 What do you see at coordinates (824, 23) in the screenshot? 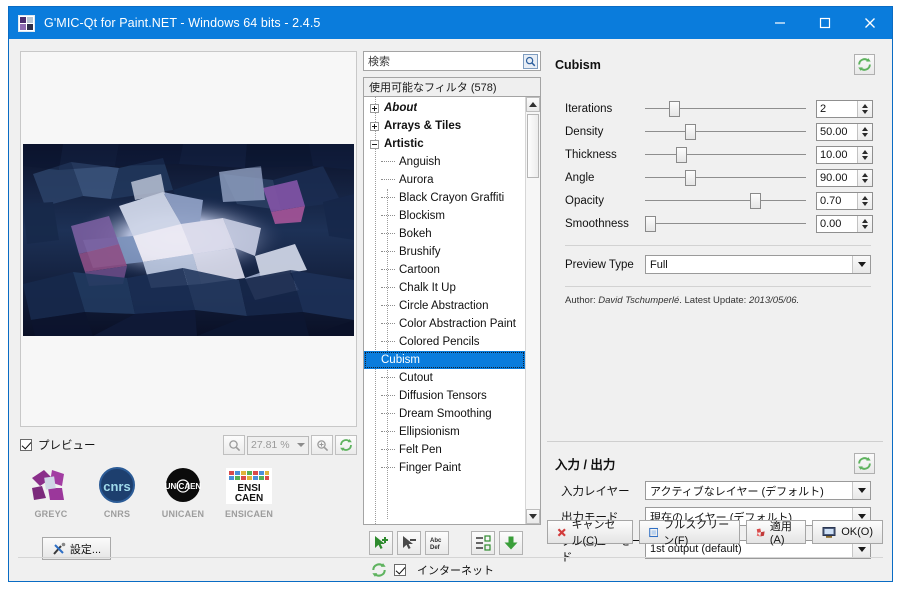
I see `maximize-button` at bounding box center [824, 23].